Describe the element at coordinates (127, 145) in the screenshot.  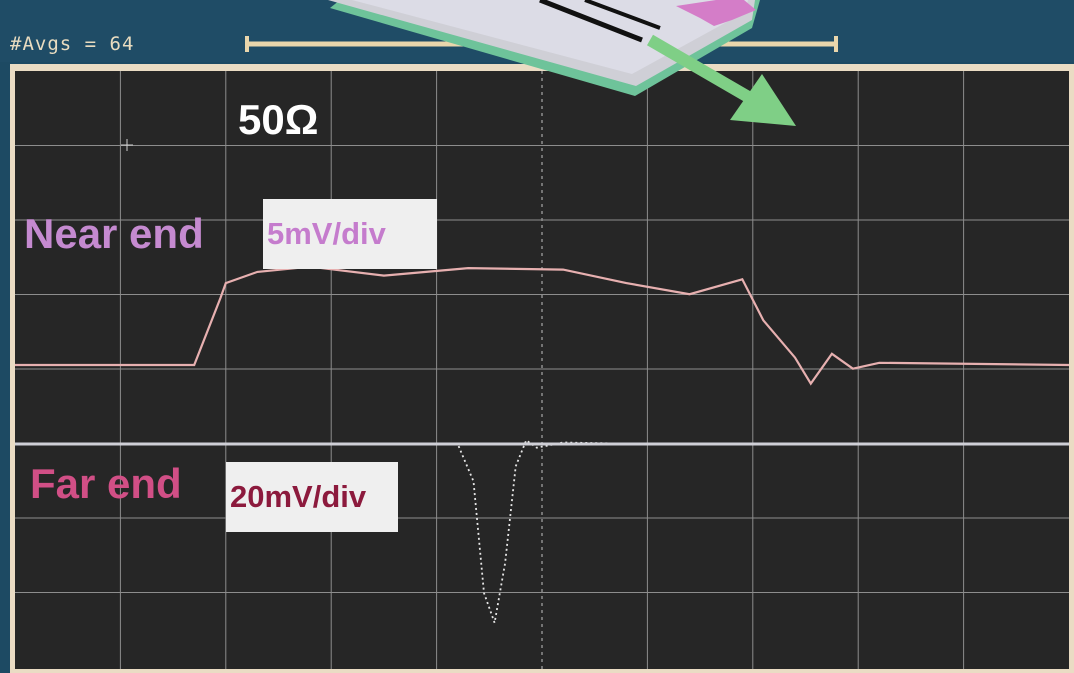
I see `cursor-crosshair` at that location.